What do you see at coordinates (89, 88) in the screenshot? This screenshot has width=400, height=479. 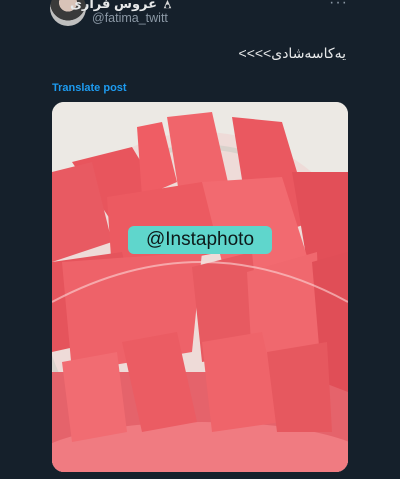 I see `translate-post-link: Translate post` at bounding box center [89, 88].